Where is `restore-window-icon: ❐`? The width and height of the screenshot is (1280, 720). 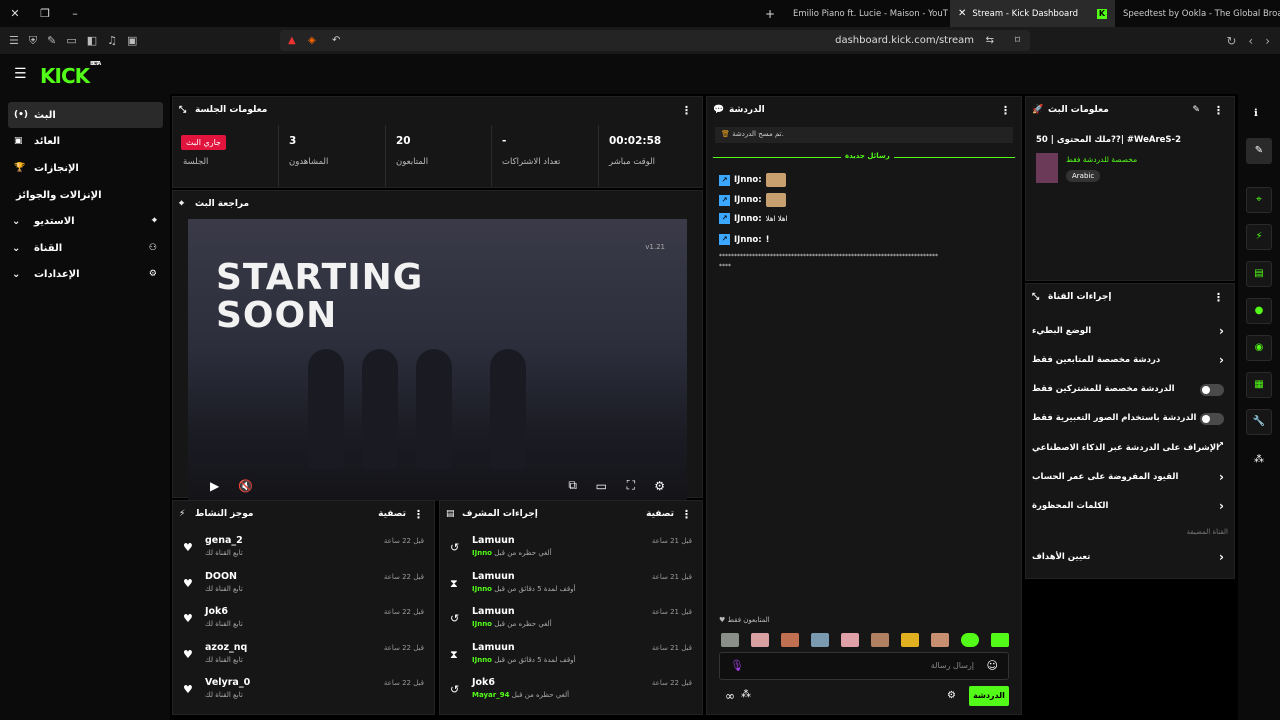 restore-window-icon: ❐ is located at coordinates (45, 13).